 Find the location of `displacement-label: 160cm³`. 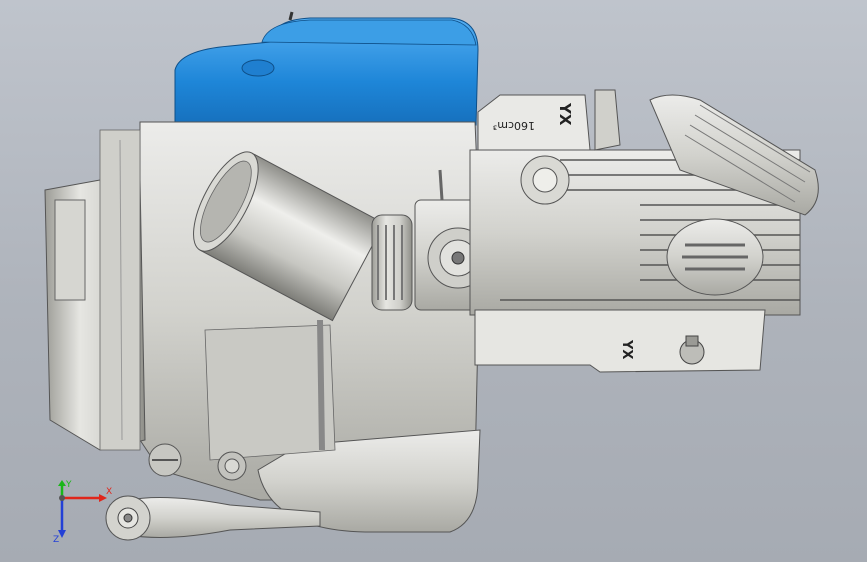

displacement-label: 160cm³ is located at coordinates (514, 125).